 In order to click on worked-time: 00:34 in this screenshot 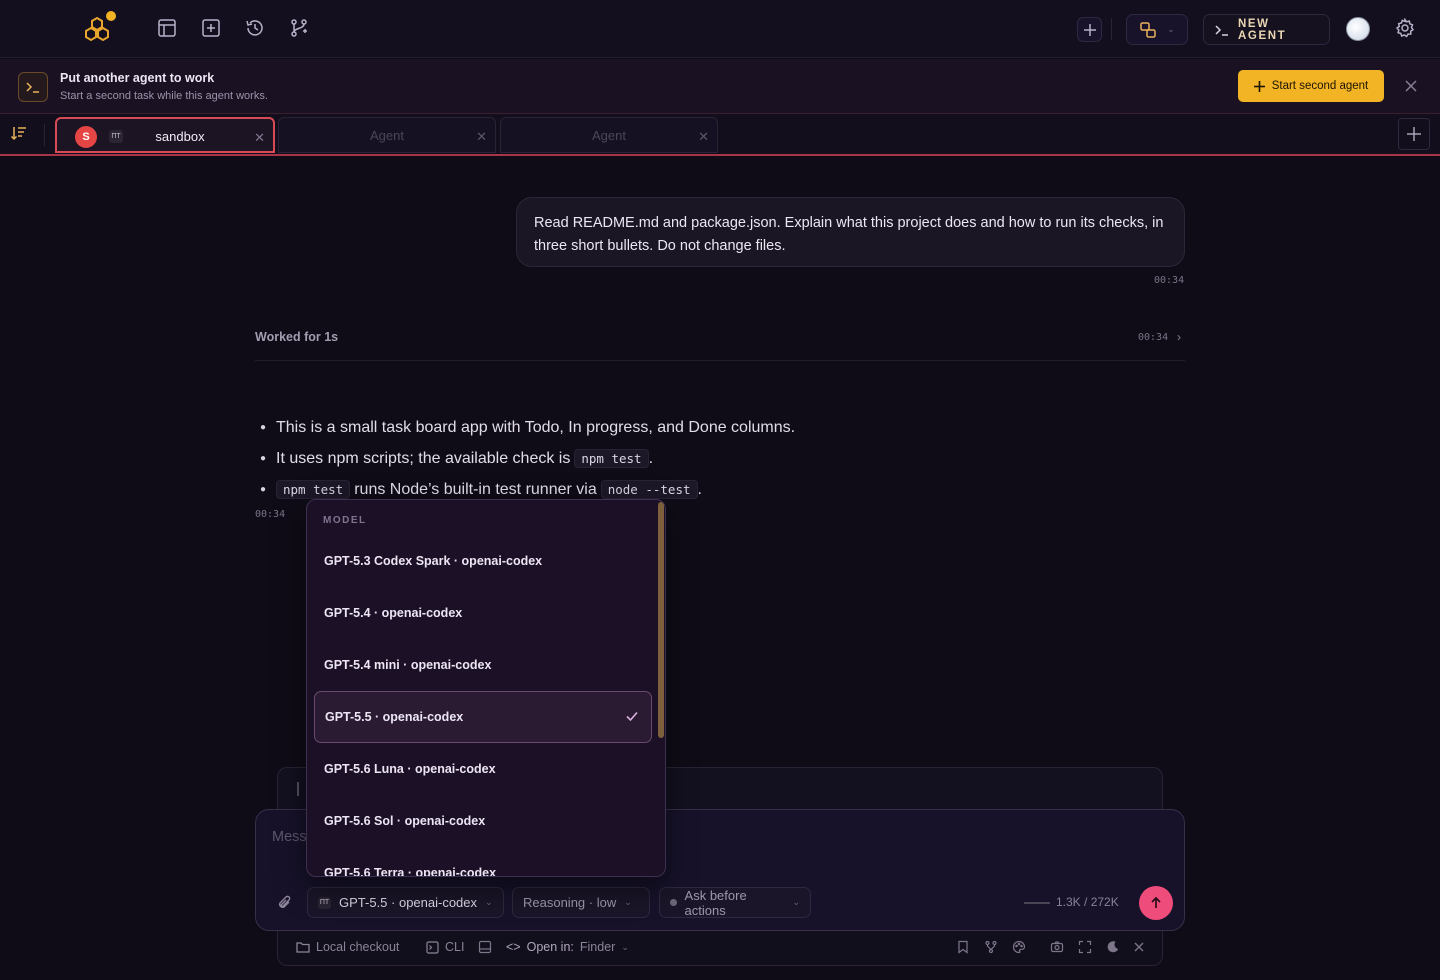, I will do `click(1153, 337)`.